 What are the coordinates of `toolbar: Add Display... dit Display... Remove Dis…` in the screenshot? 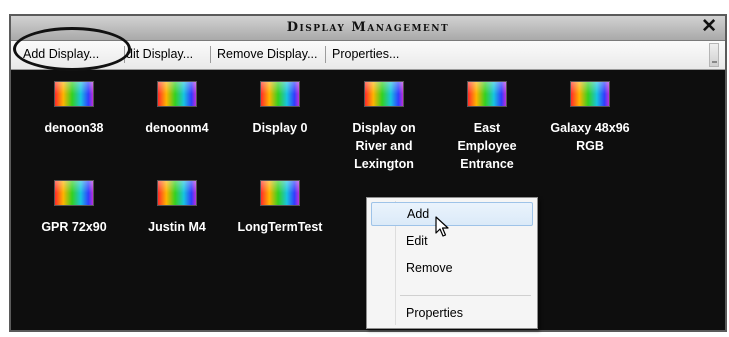 It's located at (368, 55).